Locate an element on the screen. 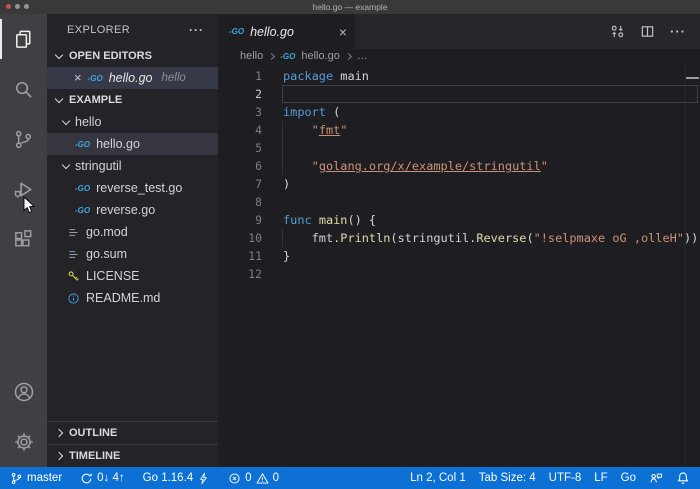 Image resolution: width=700 pixels, height=489 pixels. line-number: 7 is located at coordinates (240, 184).